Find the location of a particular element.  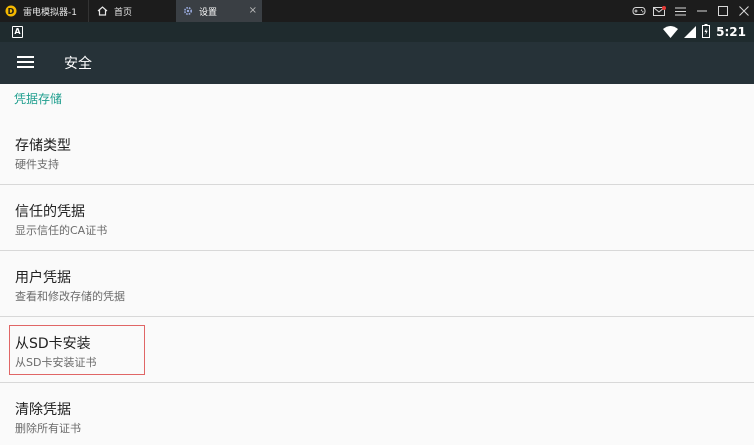

status-time: 5:21 is located at coordinates (731, 32).